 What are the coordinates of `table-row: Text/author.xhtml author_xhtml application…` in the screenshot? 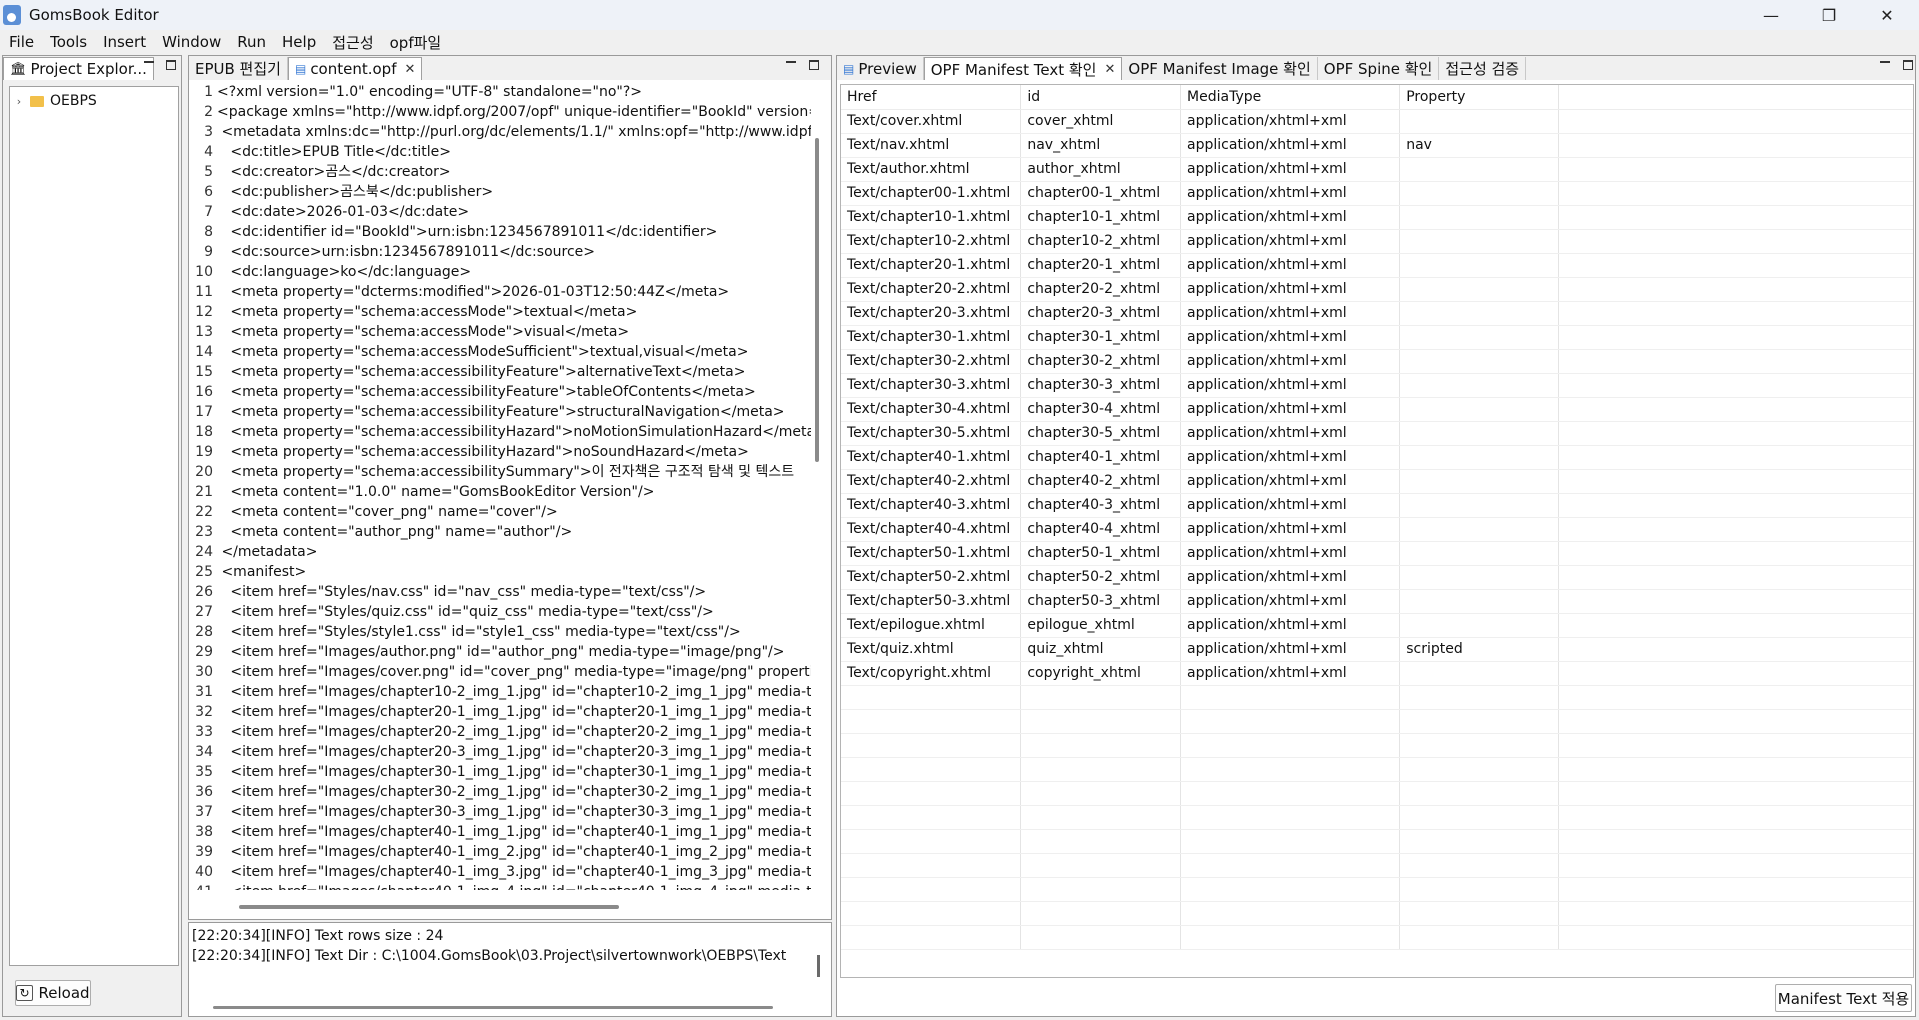 It's located at (1377, 169).